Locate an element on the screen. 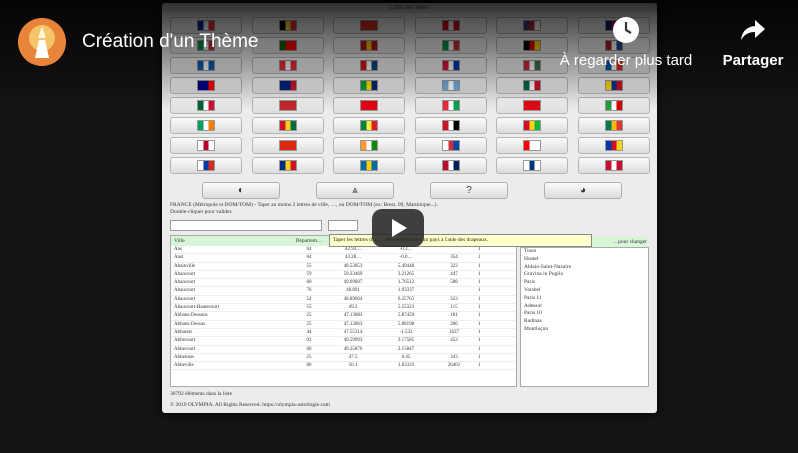 This screenshot has height=453, width=798. table-row: Abaucourt 54 48.89664 6.25763 323 1 is located at coordinates (343, 300).